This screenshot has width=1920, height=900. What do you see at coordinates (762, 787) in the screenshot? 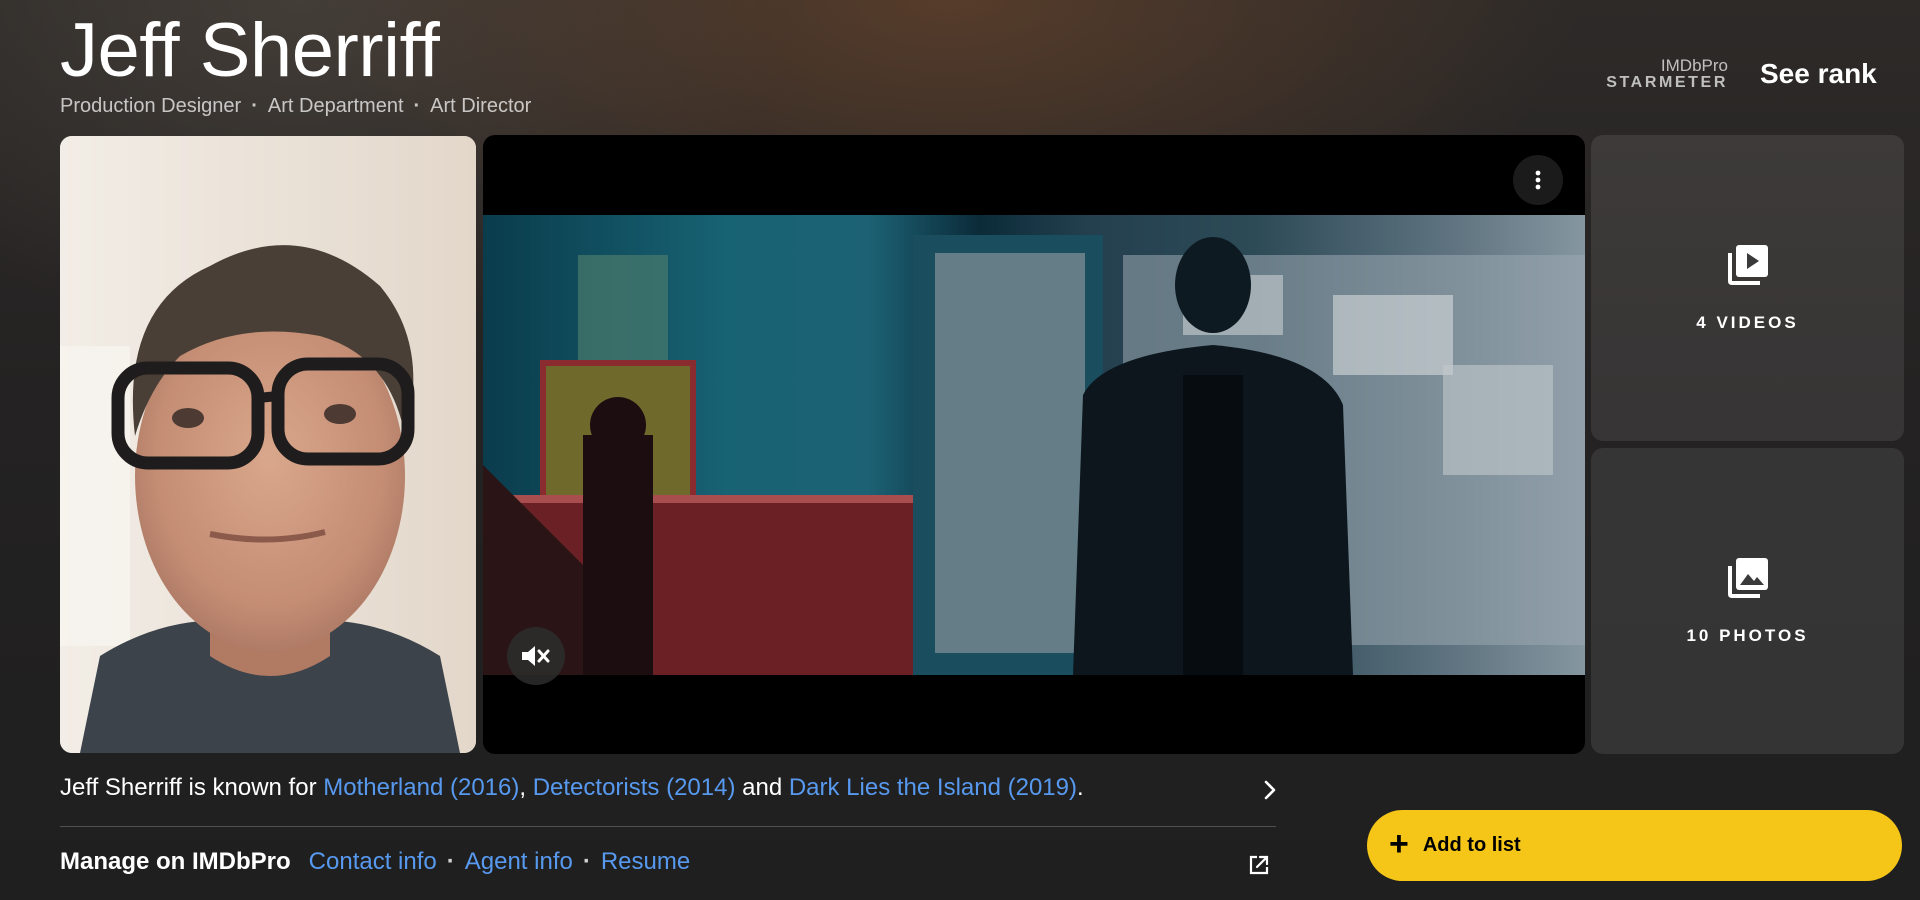
I see `known-for-separator: and` at bounding box center [762, 787].